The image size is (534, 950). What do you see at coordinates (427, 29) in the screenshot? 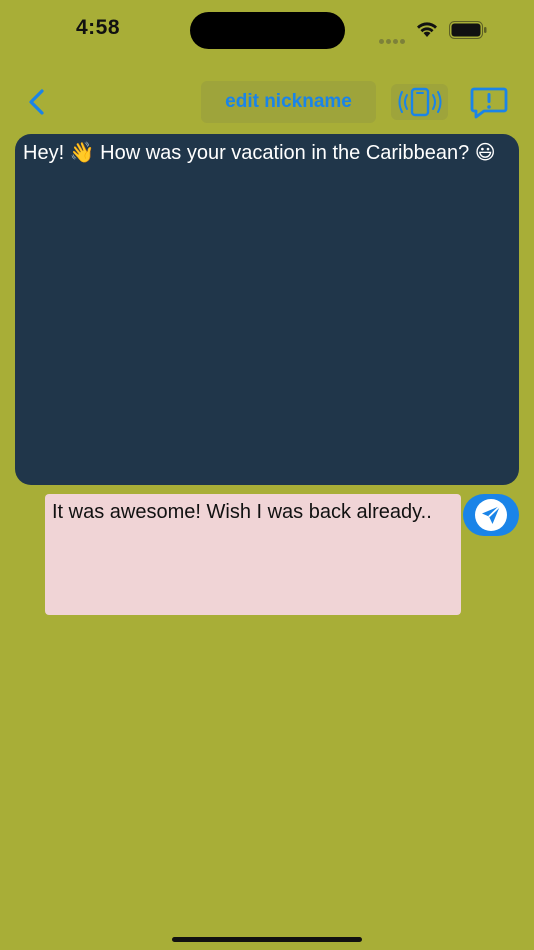
I see `wifi-icon` at bounding box center [427, 29].